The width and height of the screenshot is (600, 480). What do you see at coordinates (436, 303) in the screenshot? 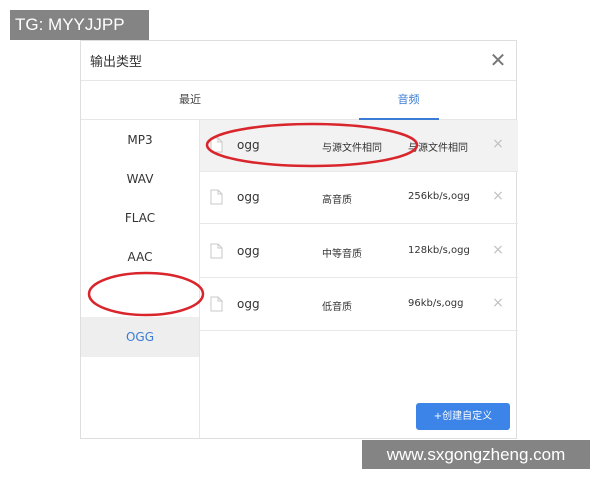
I see `preset-detail: 96kb/s,ogg` at bounding box center [436, 303].